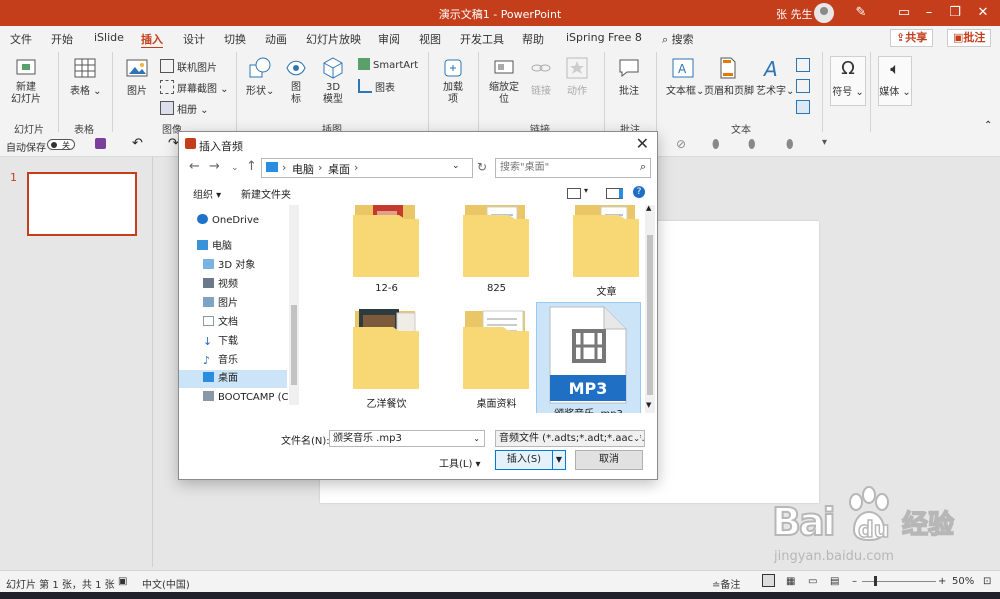 Image resolution: width=1000 pixels, height=599 pixels. Describe the element at coordinates (963, 581) in the screenshot. I see `zoom-level: 50%` at that location.